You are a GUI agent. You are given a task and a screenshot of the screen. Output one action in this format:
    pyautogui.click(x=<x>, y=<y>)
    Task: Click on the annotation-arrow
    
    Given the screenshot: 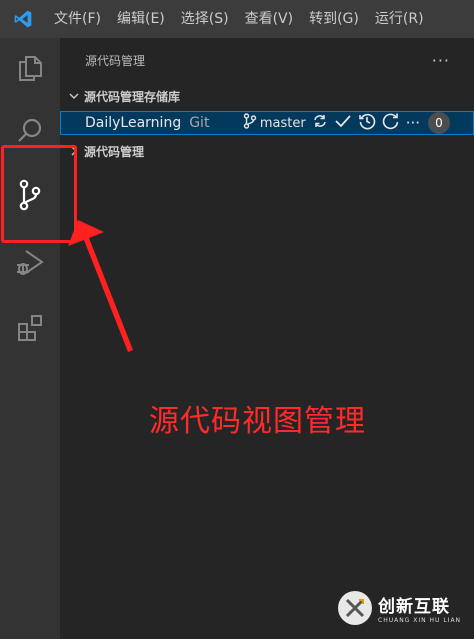 What is the action you would take?
    pyautogui.click(x=100, y=286)
    